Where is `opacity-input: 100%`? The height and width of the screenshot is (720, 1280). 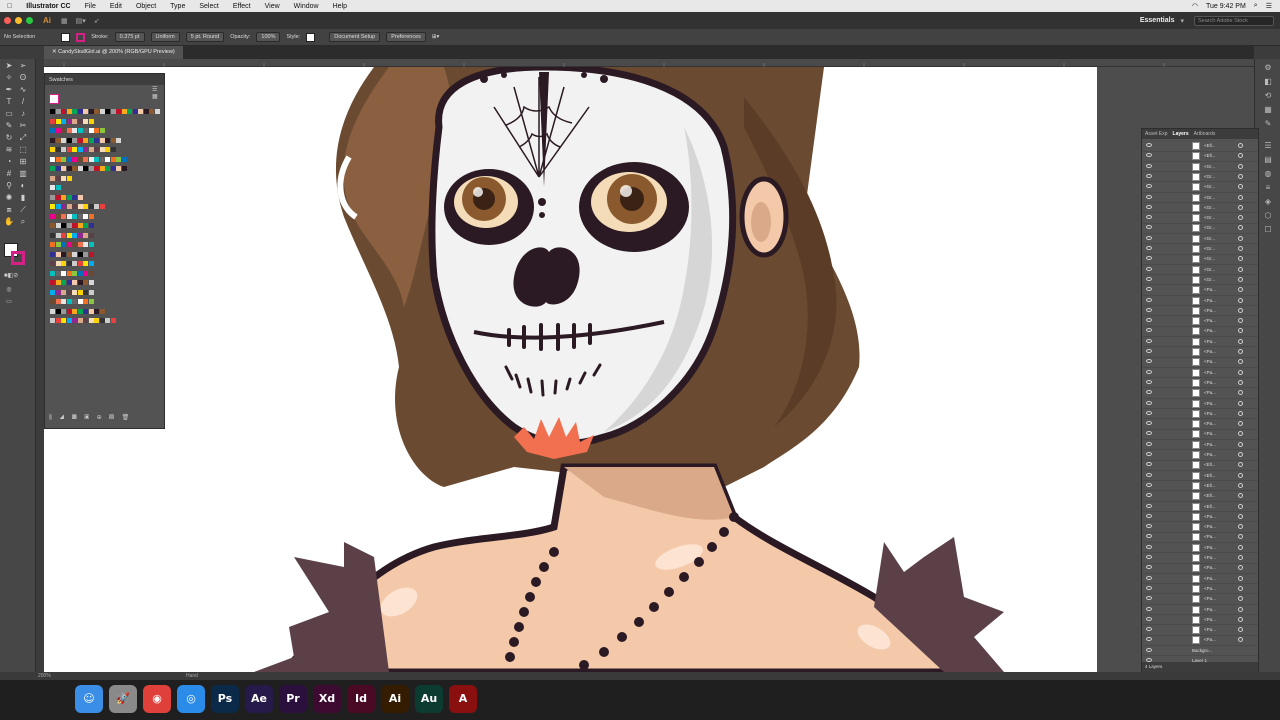 opacity-input: 100% is located at coordinates (268, 37).